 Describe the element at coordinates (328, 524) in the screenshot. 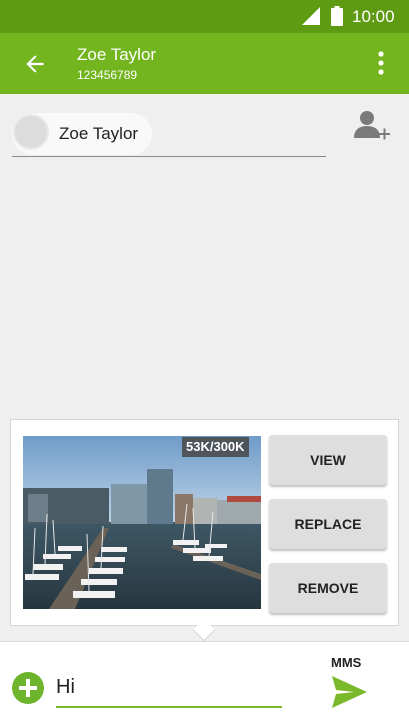

I see `replace-button: REPLACE` at that location.